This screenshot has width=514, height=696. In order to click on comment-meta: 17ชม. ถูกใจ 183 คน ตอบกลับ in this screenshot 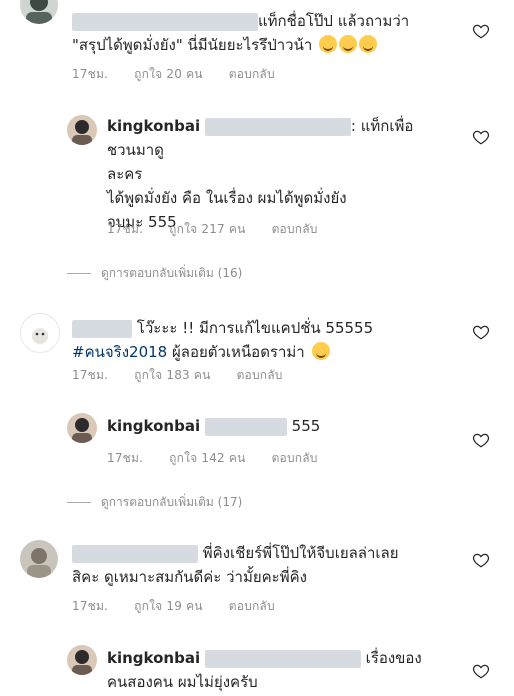, I will do `click(188, 375)`.